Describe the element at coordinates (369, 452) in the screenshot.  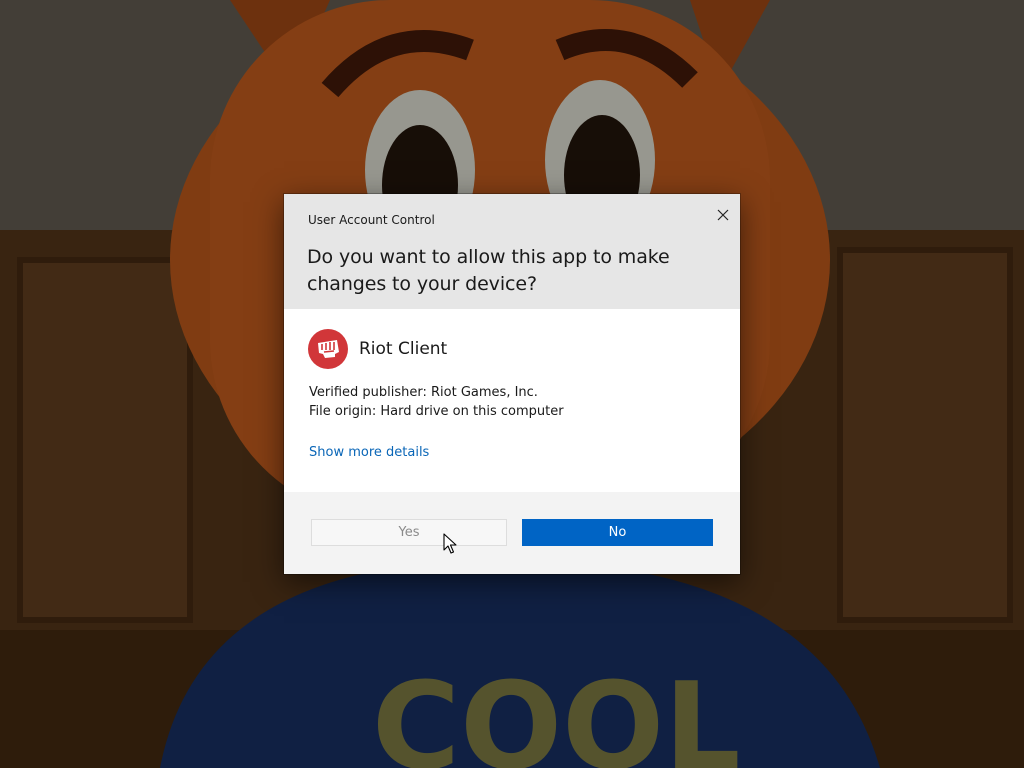
I see `show-more-details-link: Show more details` at that location.